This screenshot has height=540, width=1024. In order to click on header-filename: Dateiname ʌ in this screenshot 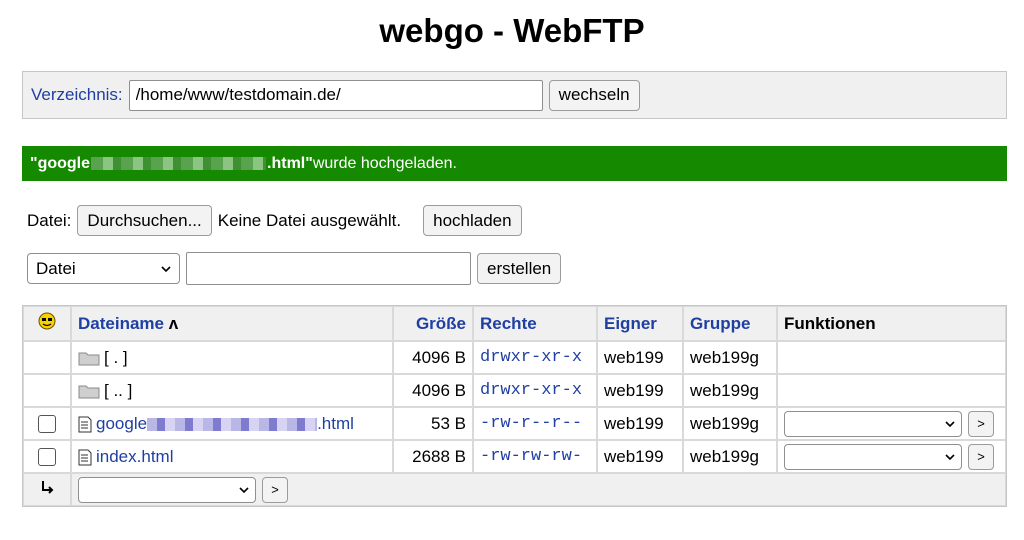, I will do `click(232, 323)`.